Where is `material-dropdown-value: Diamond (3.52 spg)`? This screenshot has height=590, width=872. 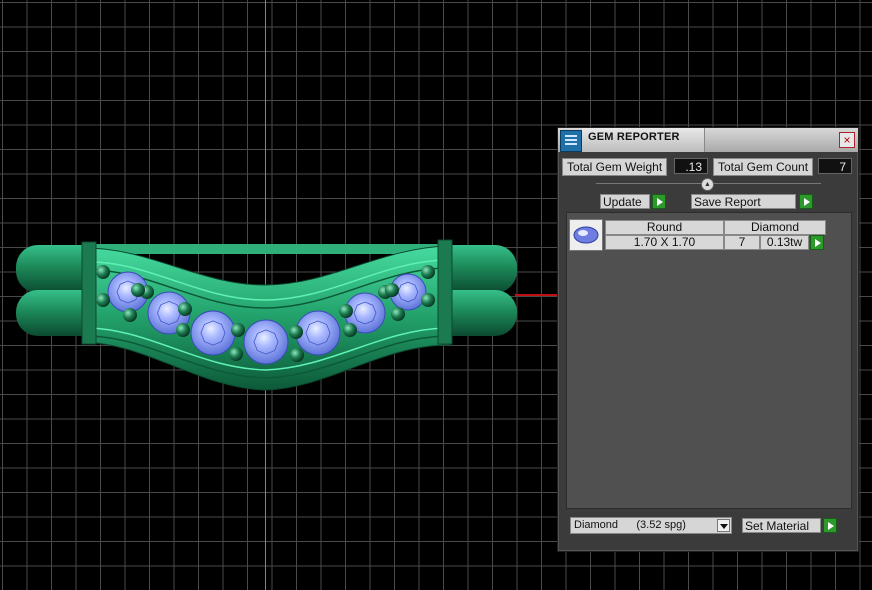
material-dropdown-value: Diamond (3.52 spg) is located at coordinates (630, 525).